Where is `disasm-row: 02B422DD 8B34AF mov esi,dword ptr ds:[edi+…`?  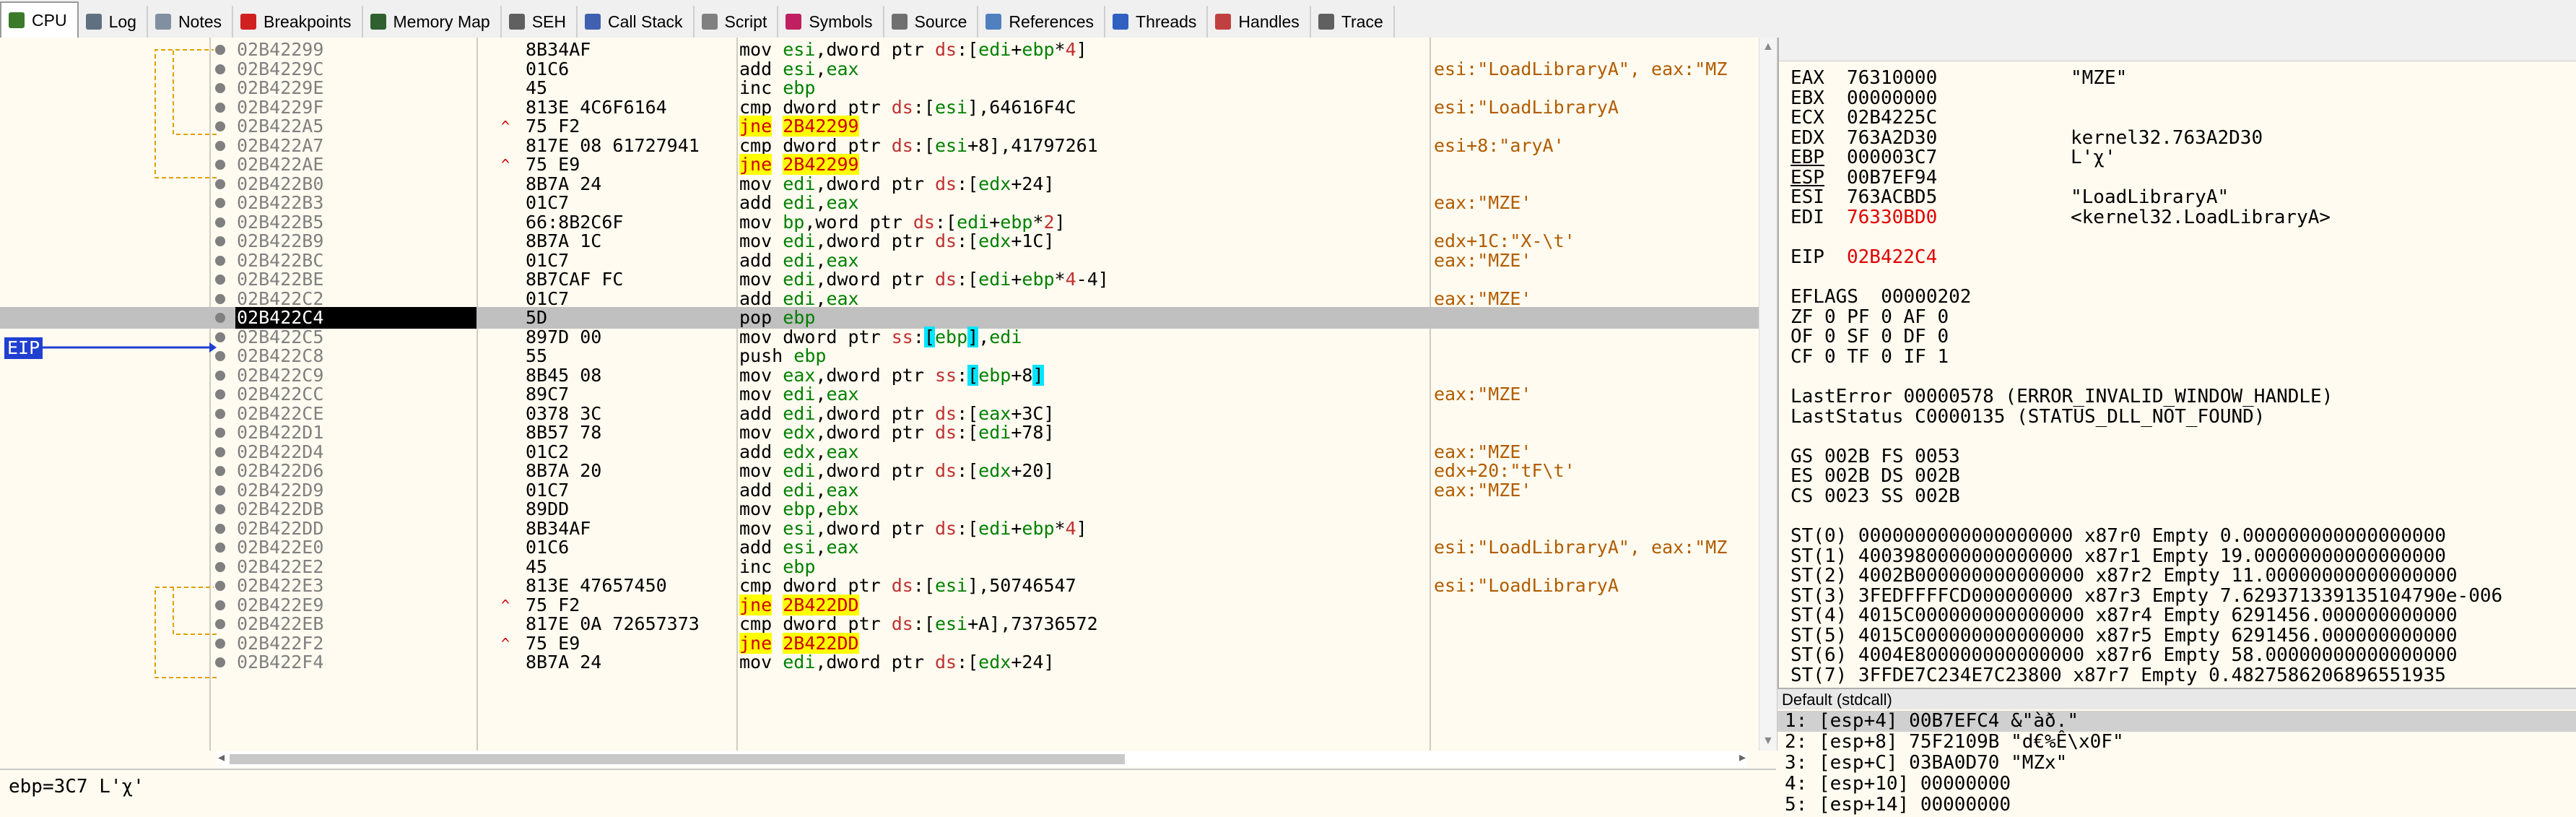
disasm-row: 02B422DD 8B34AF mov esi,dword ptr ds:[edi+… is located at coordinates (879, 529).